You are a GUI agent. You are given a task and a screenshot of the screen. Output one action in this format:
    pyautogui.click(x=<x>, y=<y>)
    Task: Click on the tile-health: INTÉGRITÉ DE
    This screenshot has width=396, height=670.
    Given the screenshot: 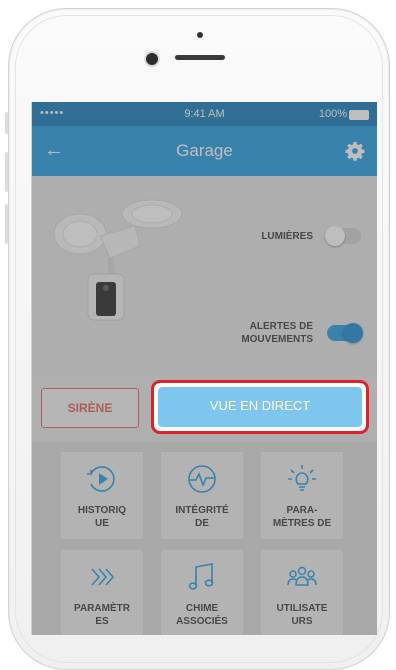 What is the action you would take?
    pyautogui.click(x=202, y=495)
    